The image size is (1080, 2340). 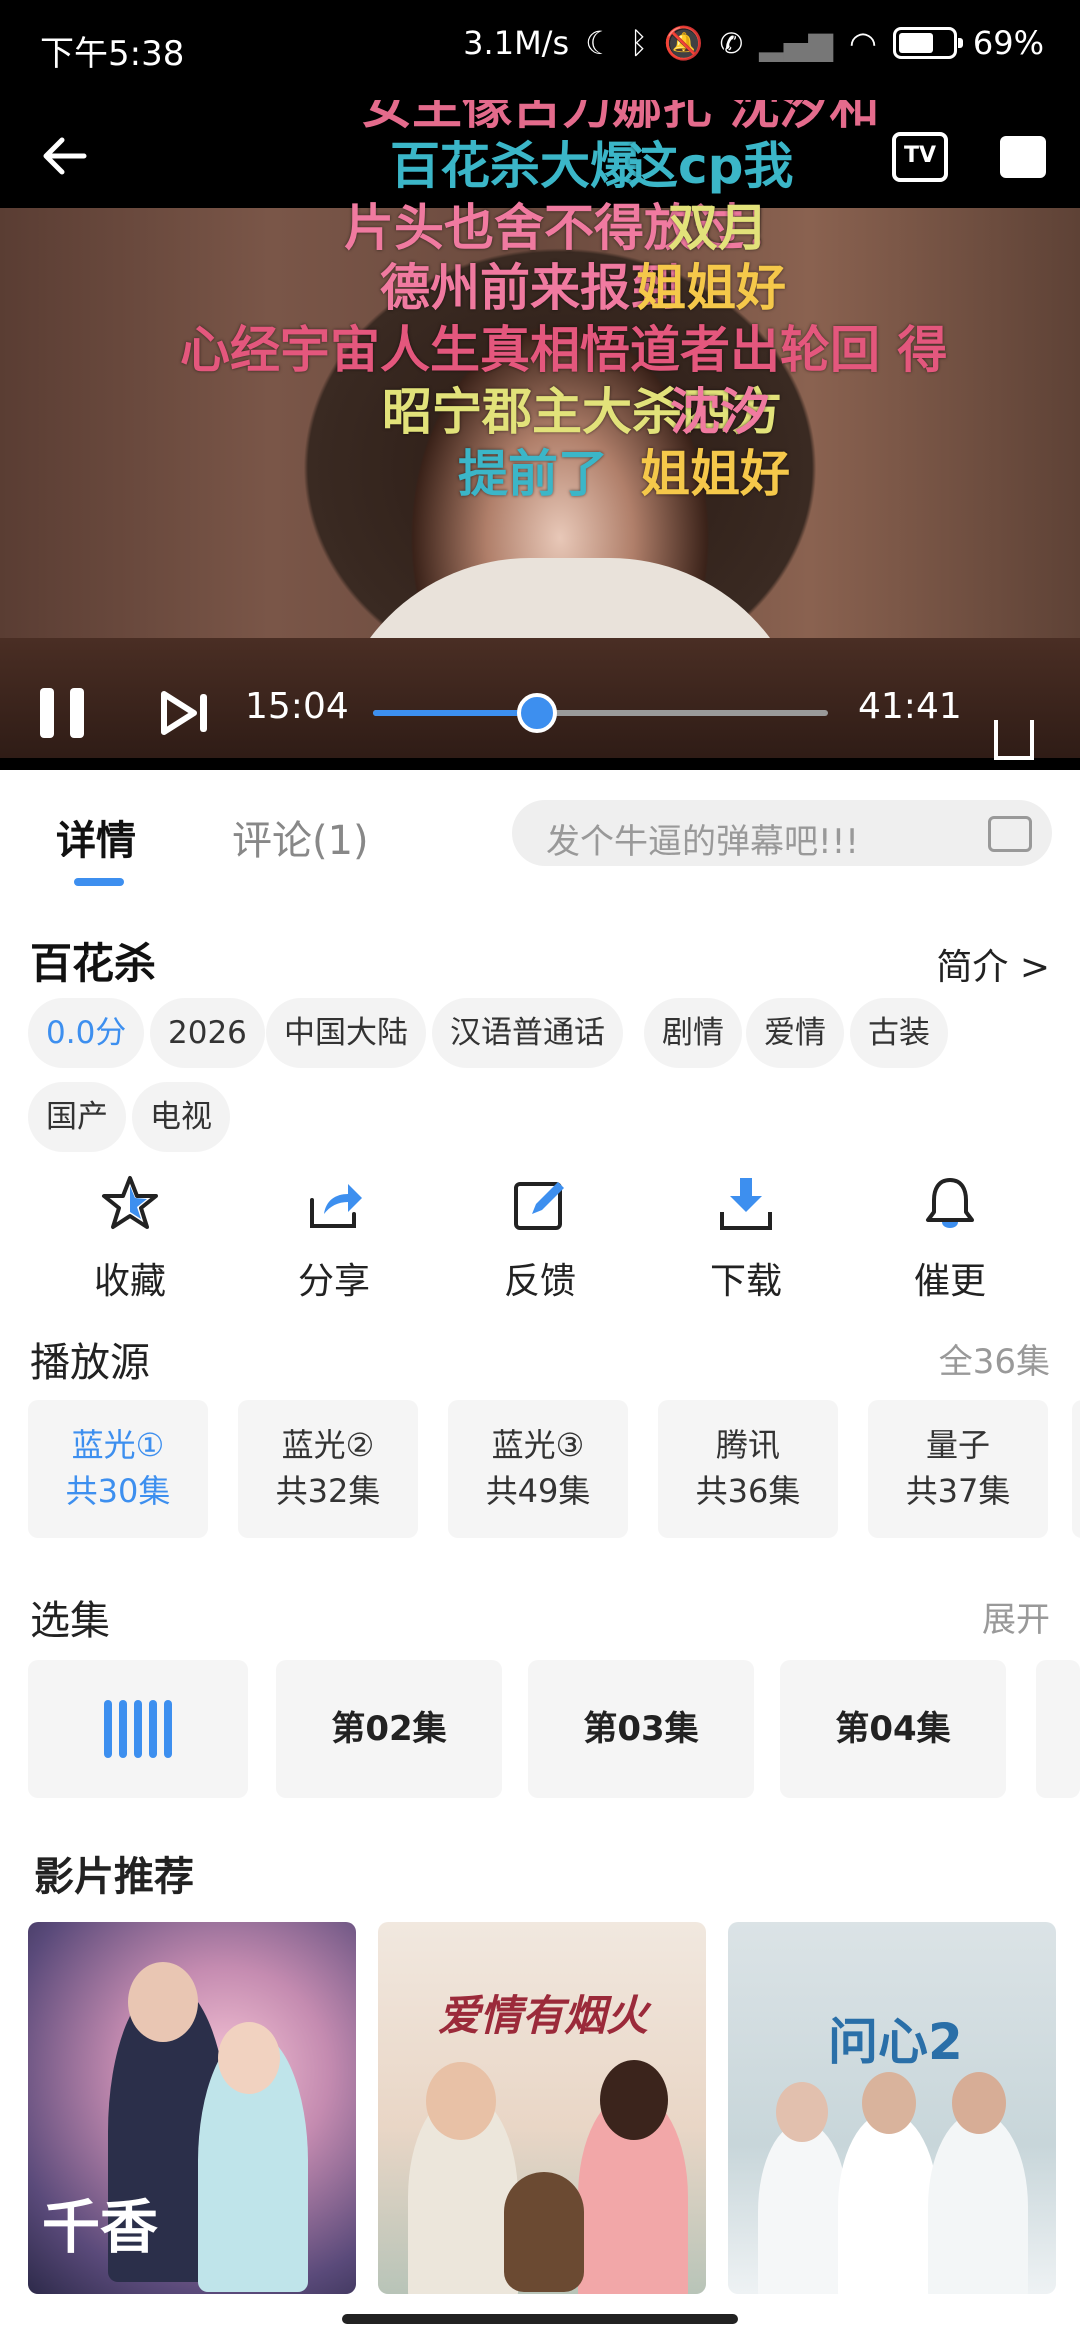 I want to click on fullscreen-icon, so click(x=1014, y=740).